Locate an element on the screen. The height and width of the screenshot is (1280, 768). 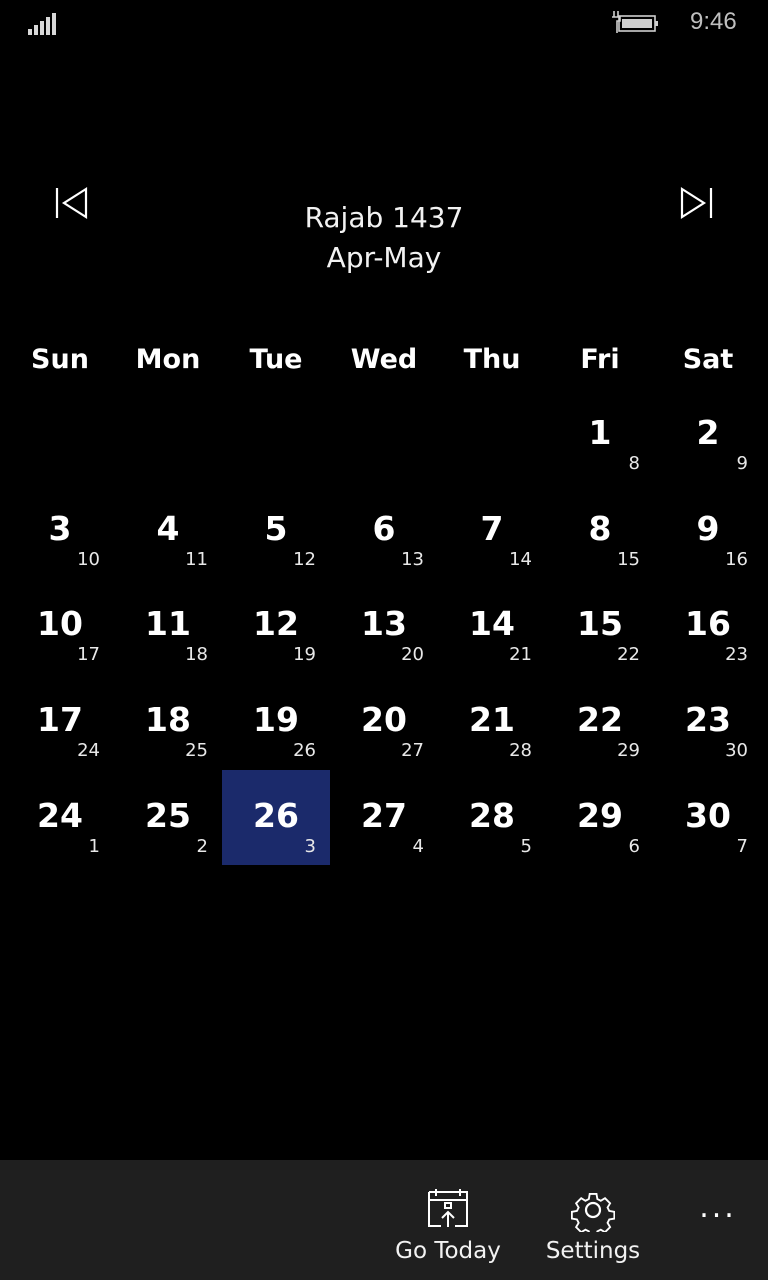
calendar-day: 16 23 is located at coordinates (708, 626).